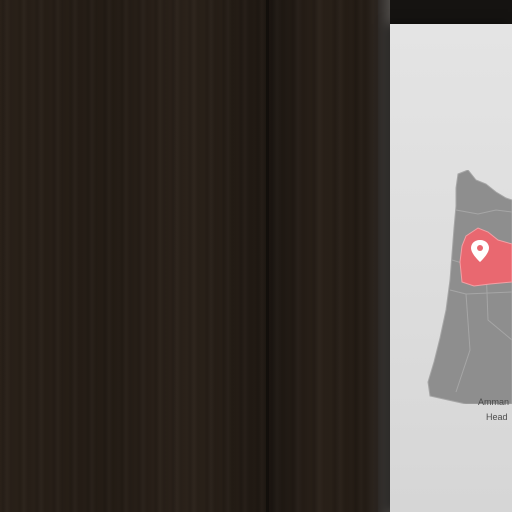 This screenshot has width=512, height=512. Describe the element at coordinates (497, 417) in the screenshot. I see `caption-line-2: Head` at that location.